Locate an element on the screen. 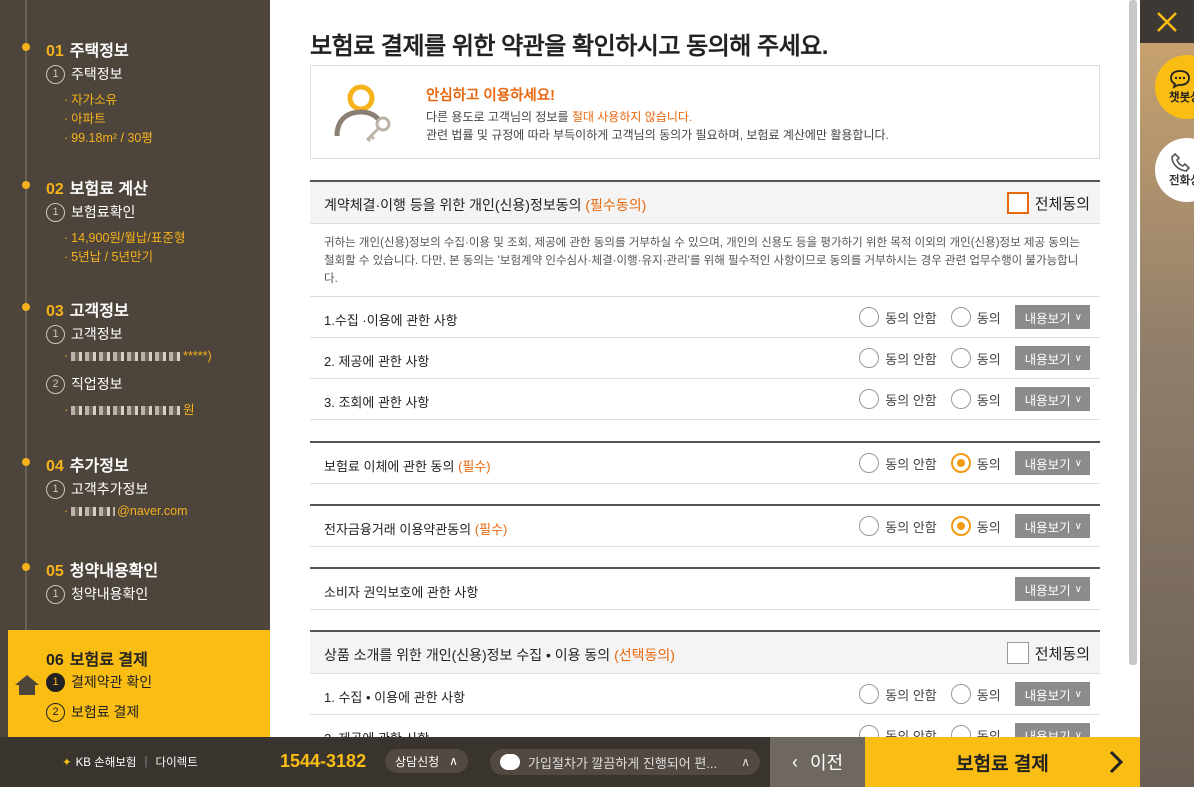 The height and width of the screenshot is (787, 1194). substep: 1 주택정보 is located at coordinates (84, 74).